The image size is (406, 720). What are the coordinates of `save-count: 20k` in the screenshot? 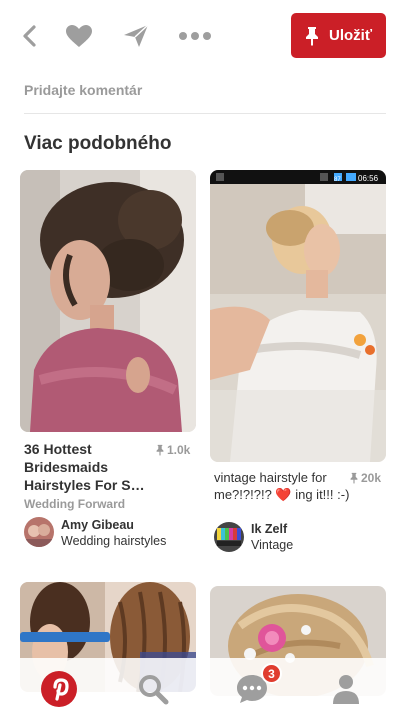 It's located at (365, 478).